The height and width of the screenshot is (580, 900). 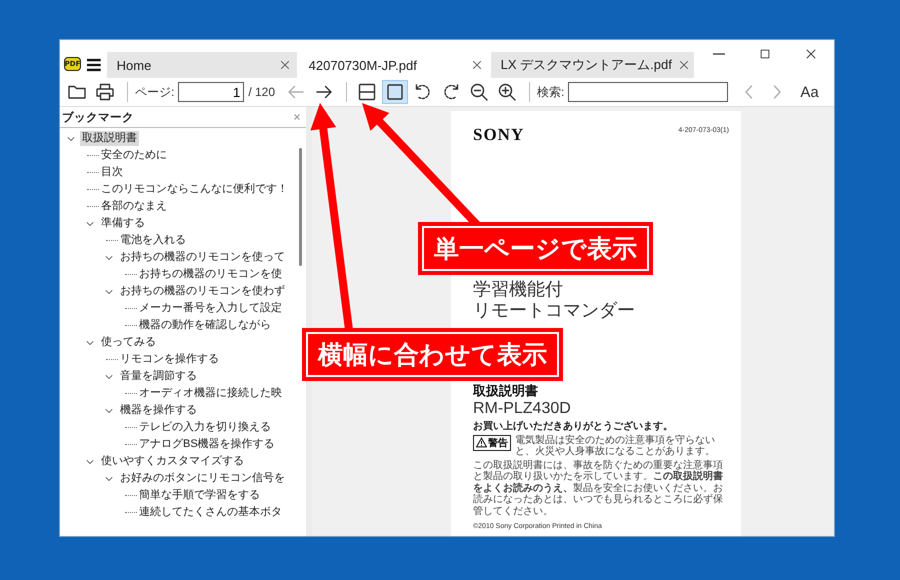 I want to click on warning-icon, so click(x=481, y=442).